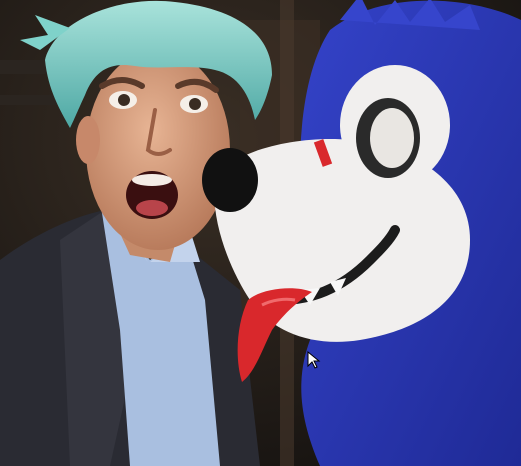 The height and width of the screenshot is (466, 521). I want to click on costume-eye-white, so click(392, 138).